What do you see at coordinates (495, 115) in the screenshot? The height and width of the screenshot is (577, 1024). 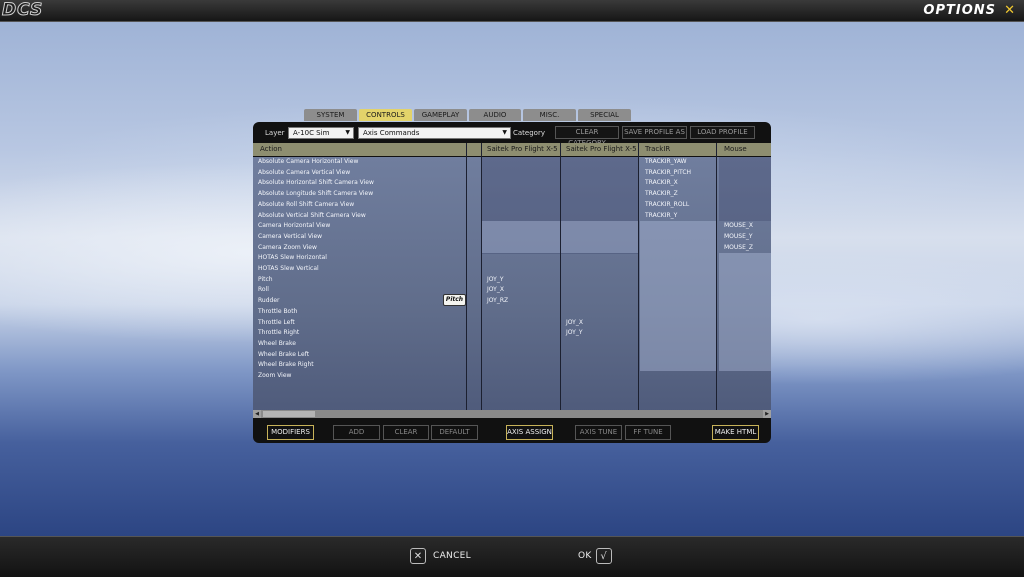 I see `tab-audio: AUDIO` at bounding box center [495, 115].